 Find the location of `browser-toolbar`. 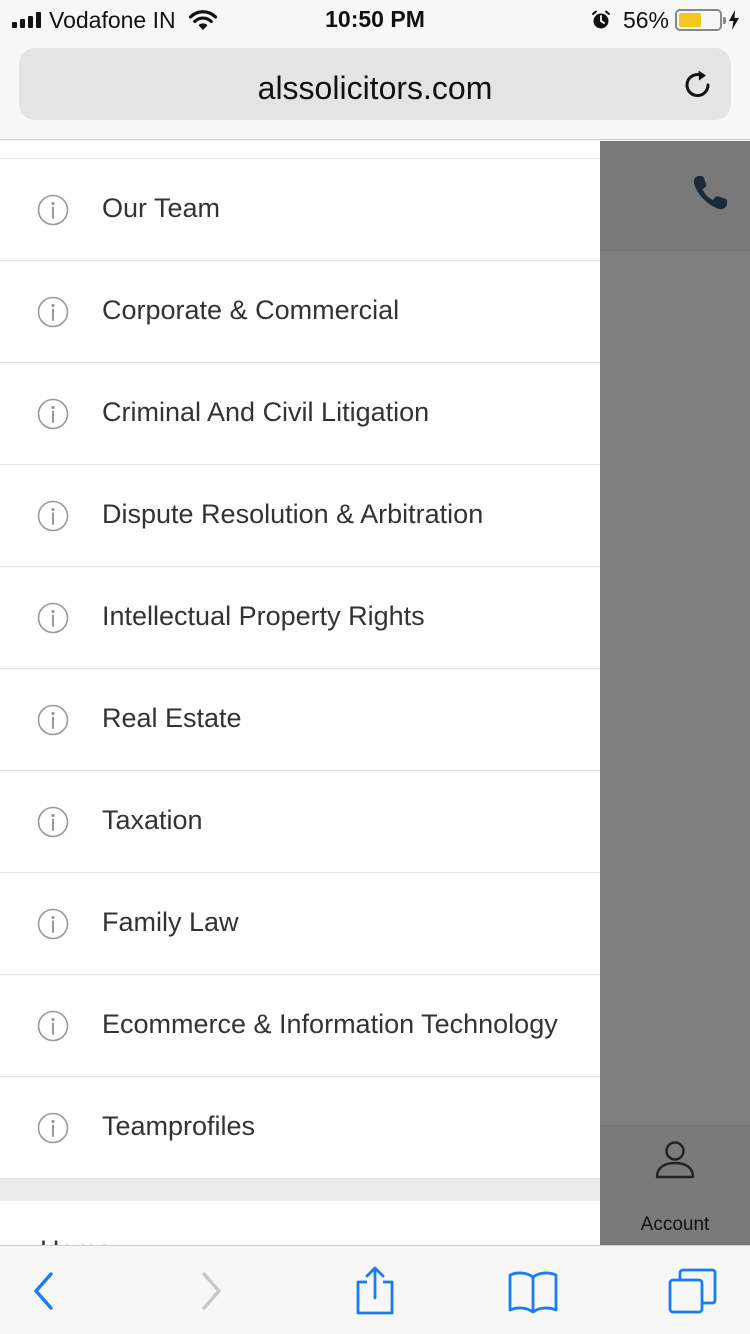

browser-toolbar is located at coordinates (375, 1289).